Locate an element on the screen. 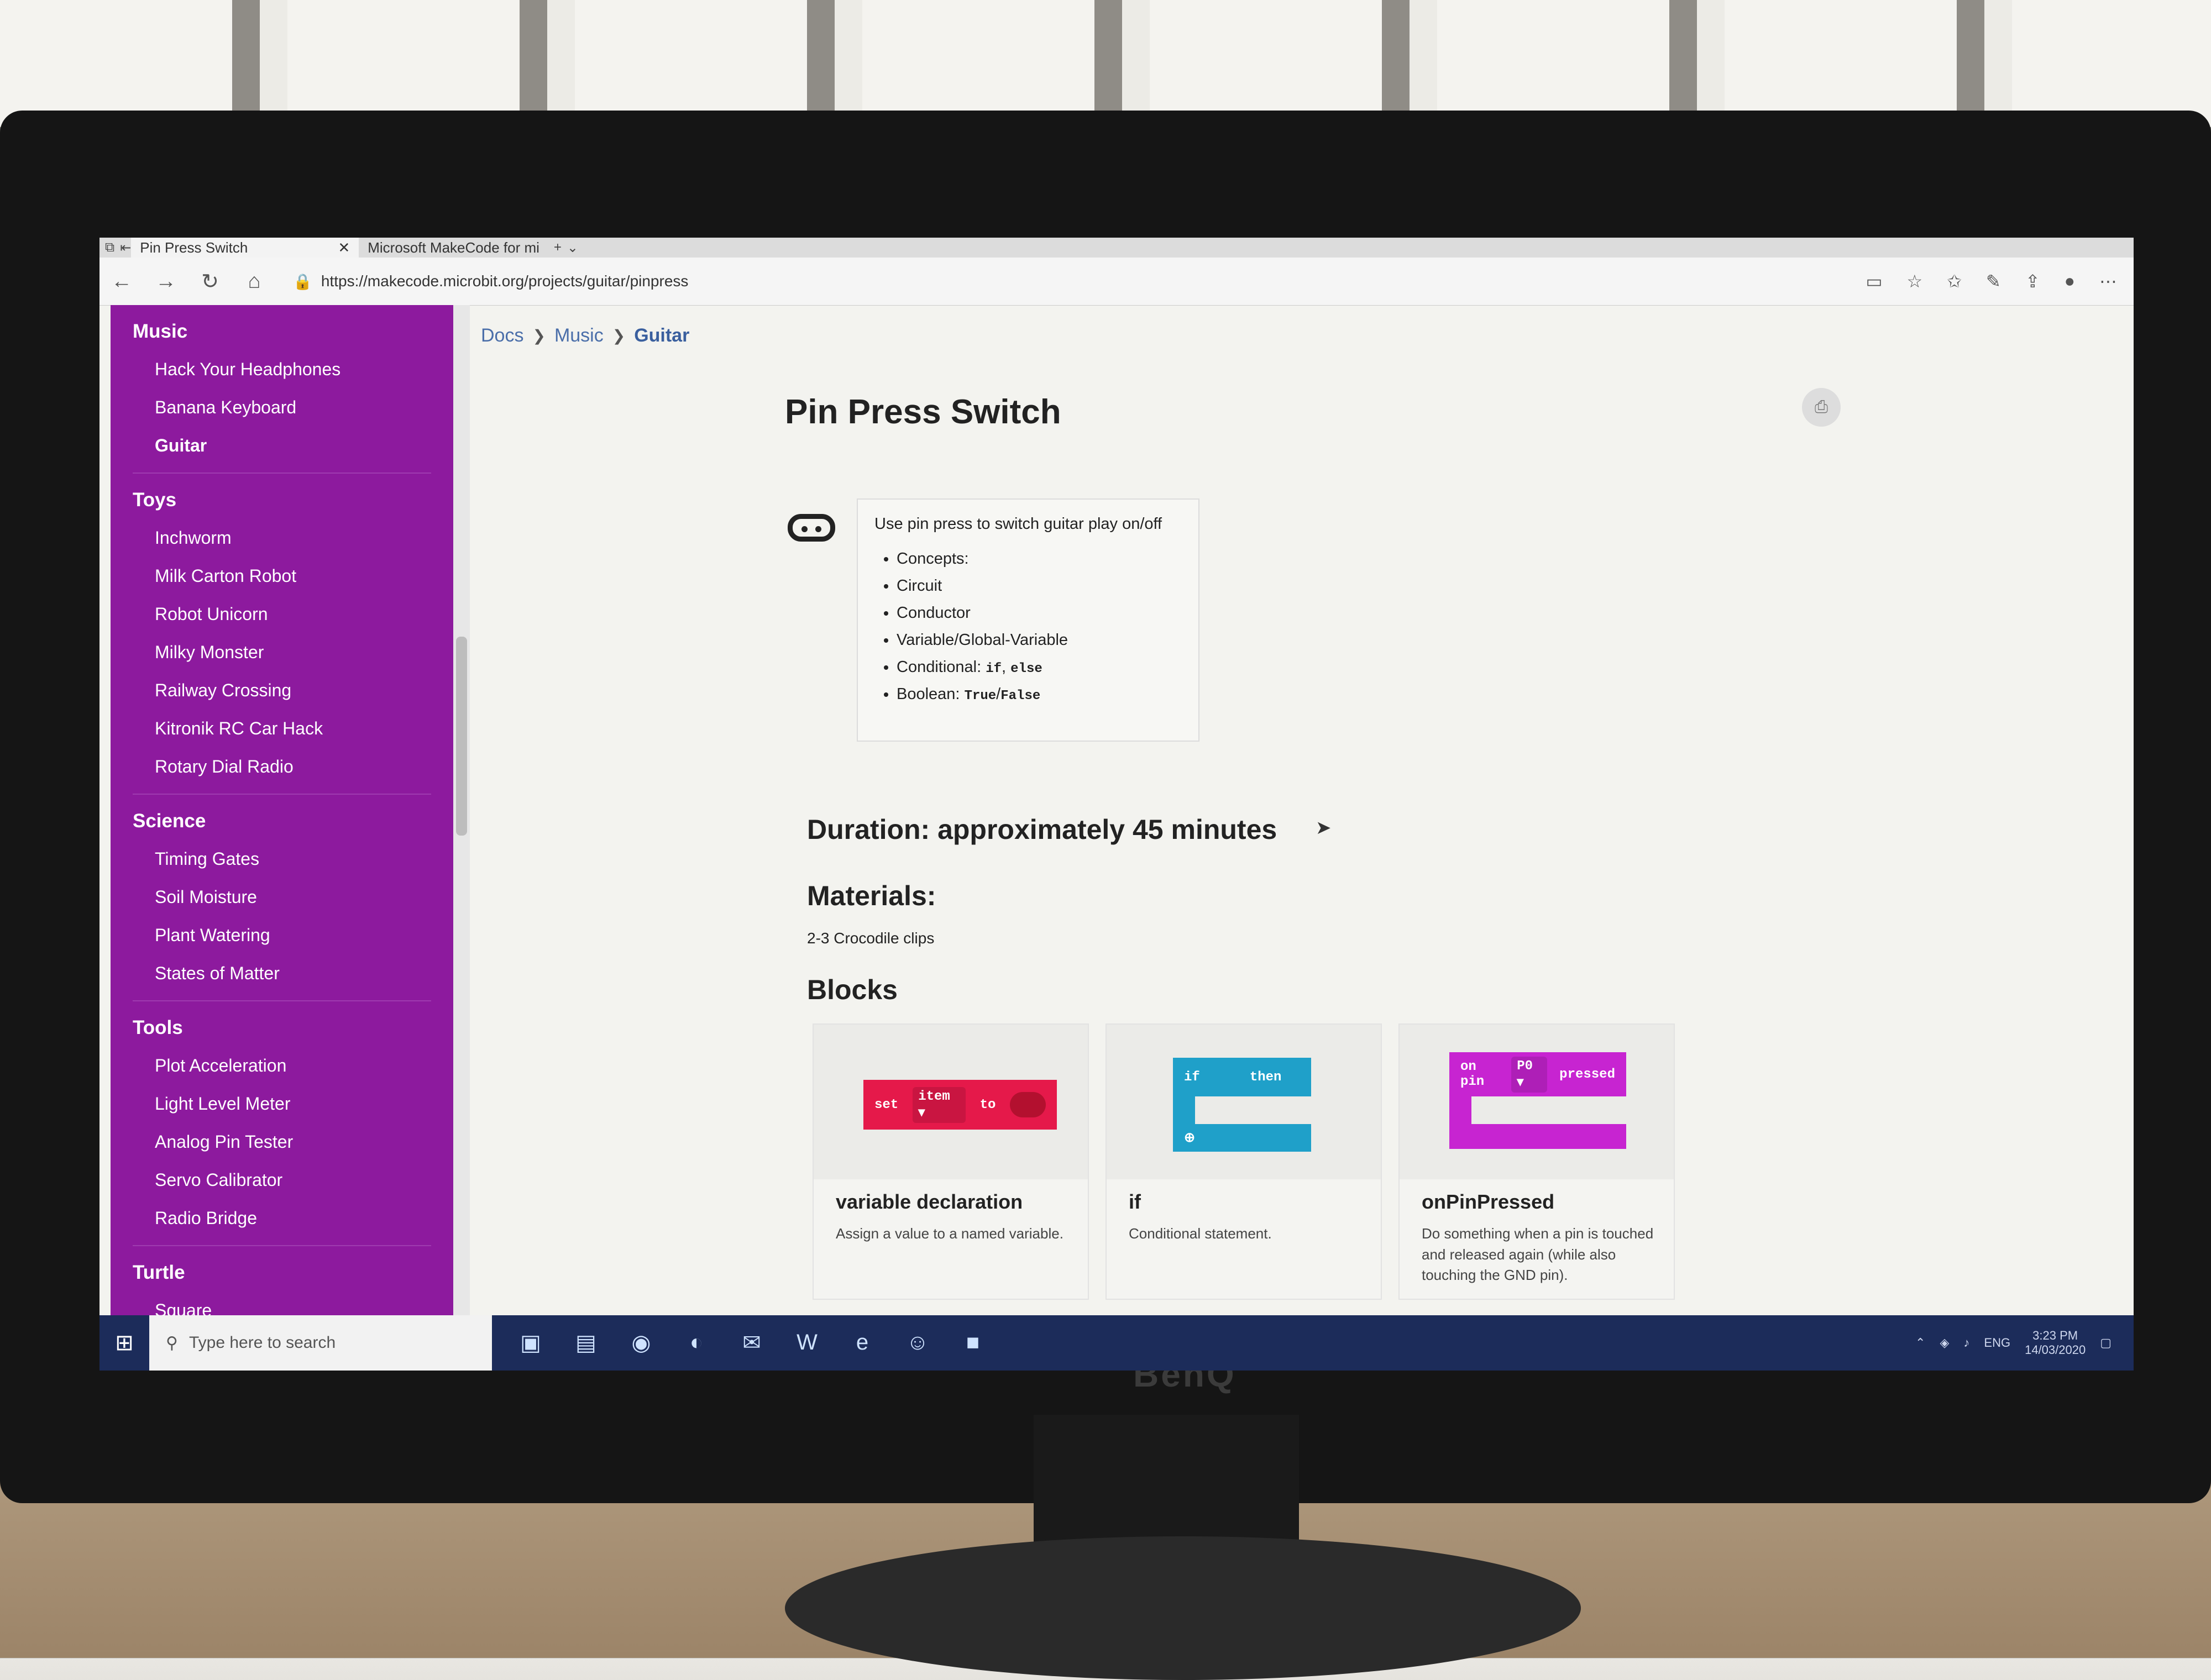 The height and width of the screenshot is (1680, 2211). chevron-right-icon: ❯ is located at coordinates (619, 335).